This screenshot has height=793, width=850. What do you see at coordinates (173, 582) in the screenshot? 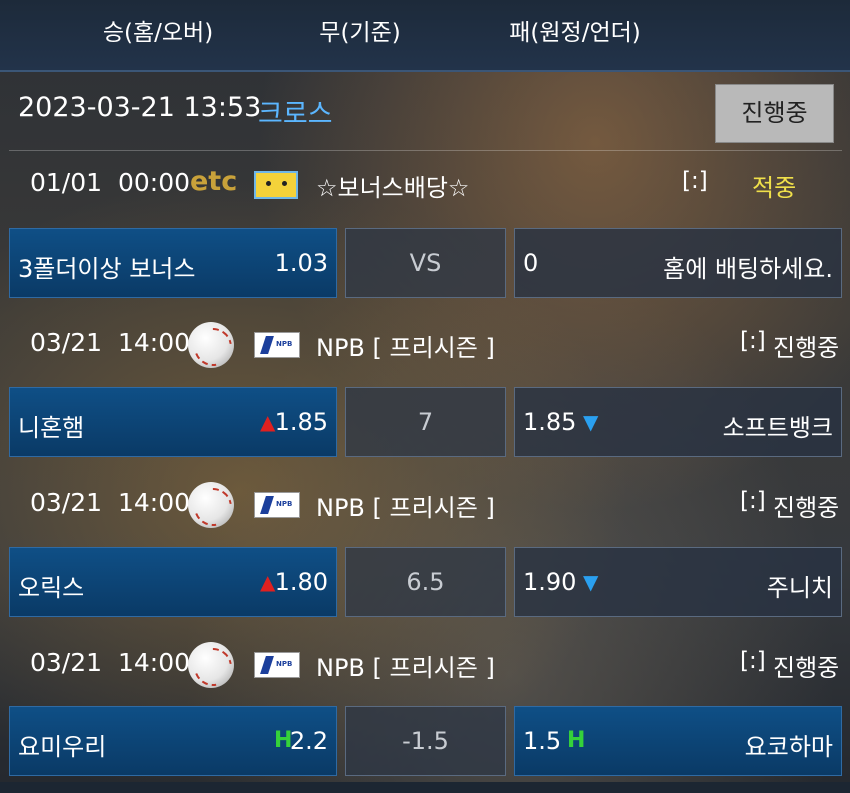
I see `home-bet-button: 오릭스 ▲ 1.80` at bounding box center [173, 582].